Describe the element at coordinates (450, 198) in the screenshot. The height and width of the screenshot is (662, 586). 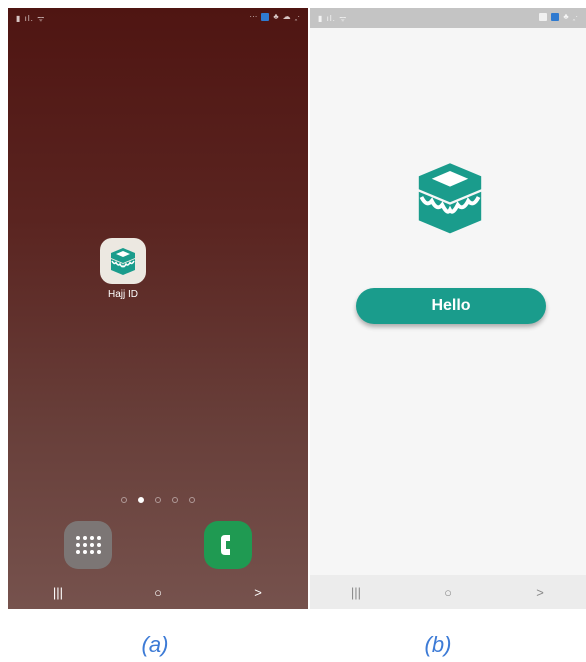
I see `kaaba-logo-icon` at that location.